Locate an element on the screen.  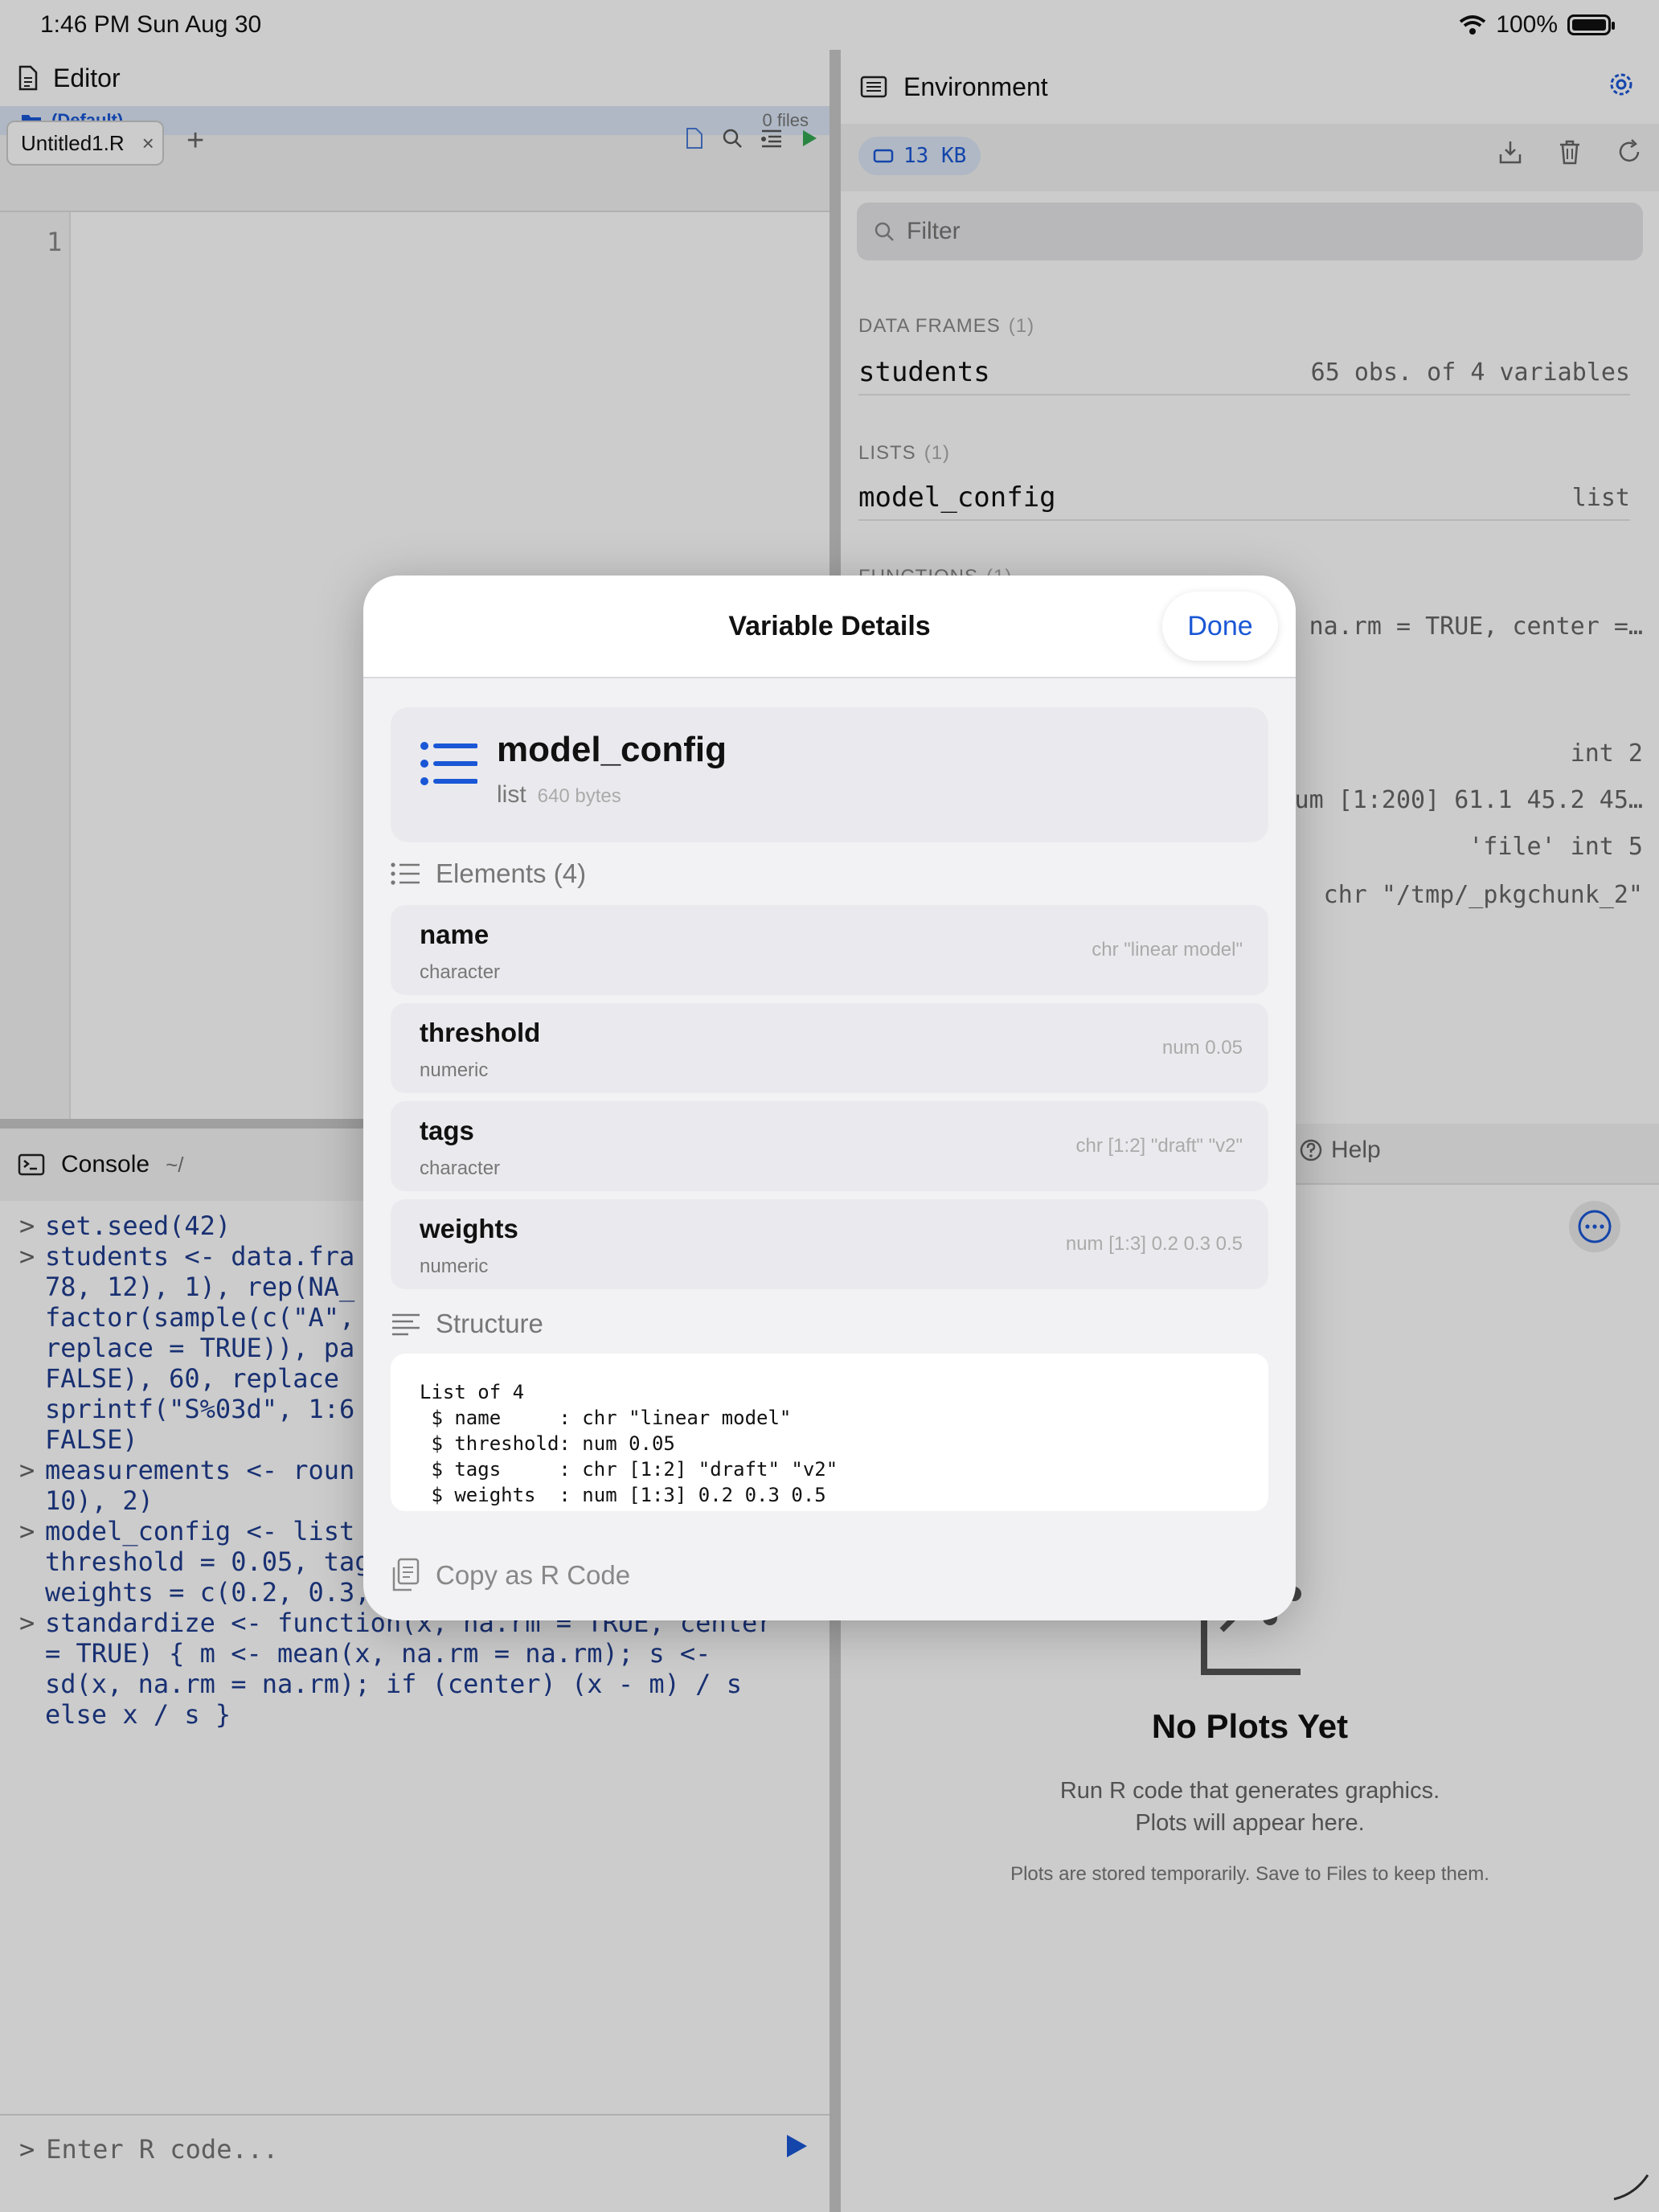
variable-summary-card: model_config list 640 bytes is located at coordinates (829, 774).